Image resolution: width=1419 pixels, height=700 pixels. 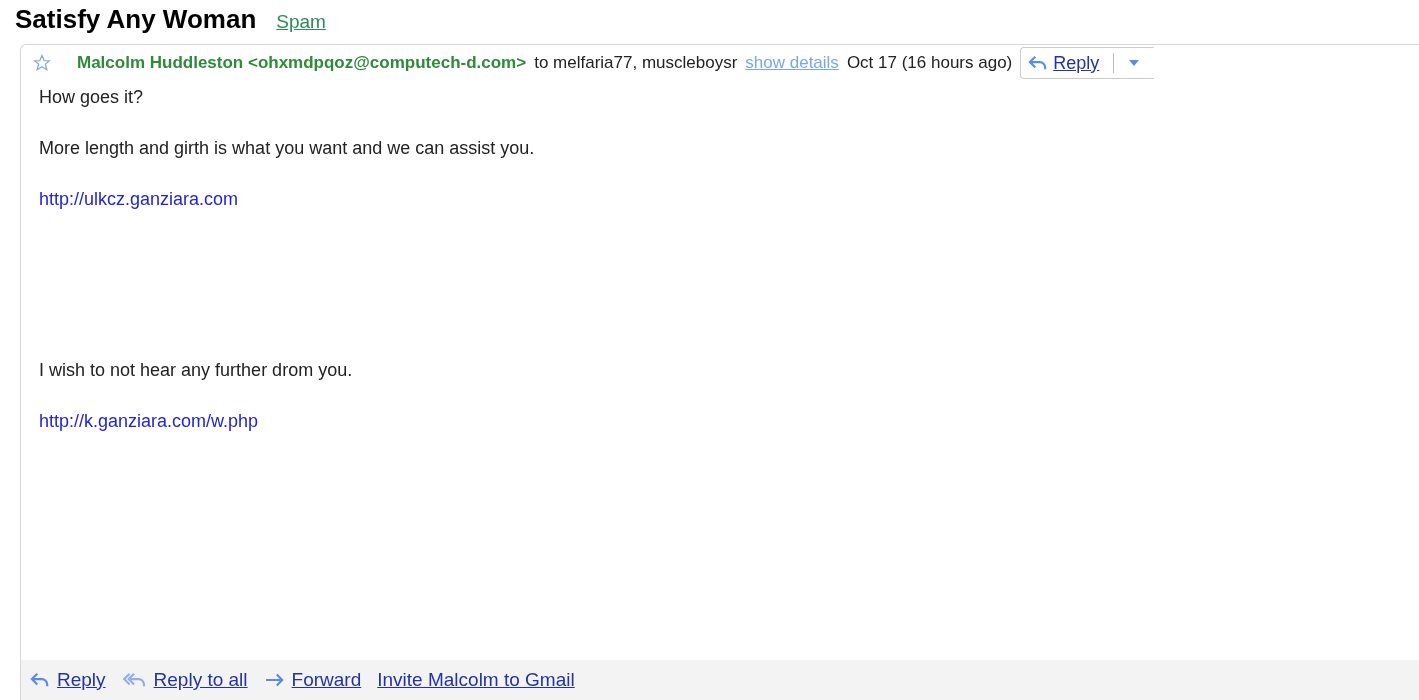 I want to click on email-subject: Satisfy Any Woman, so click(x=136, y=19).